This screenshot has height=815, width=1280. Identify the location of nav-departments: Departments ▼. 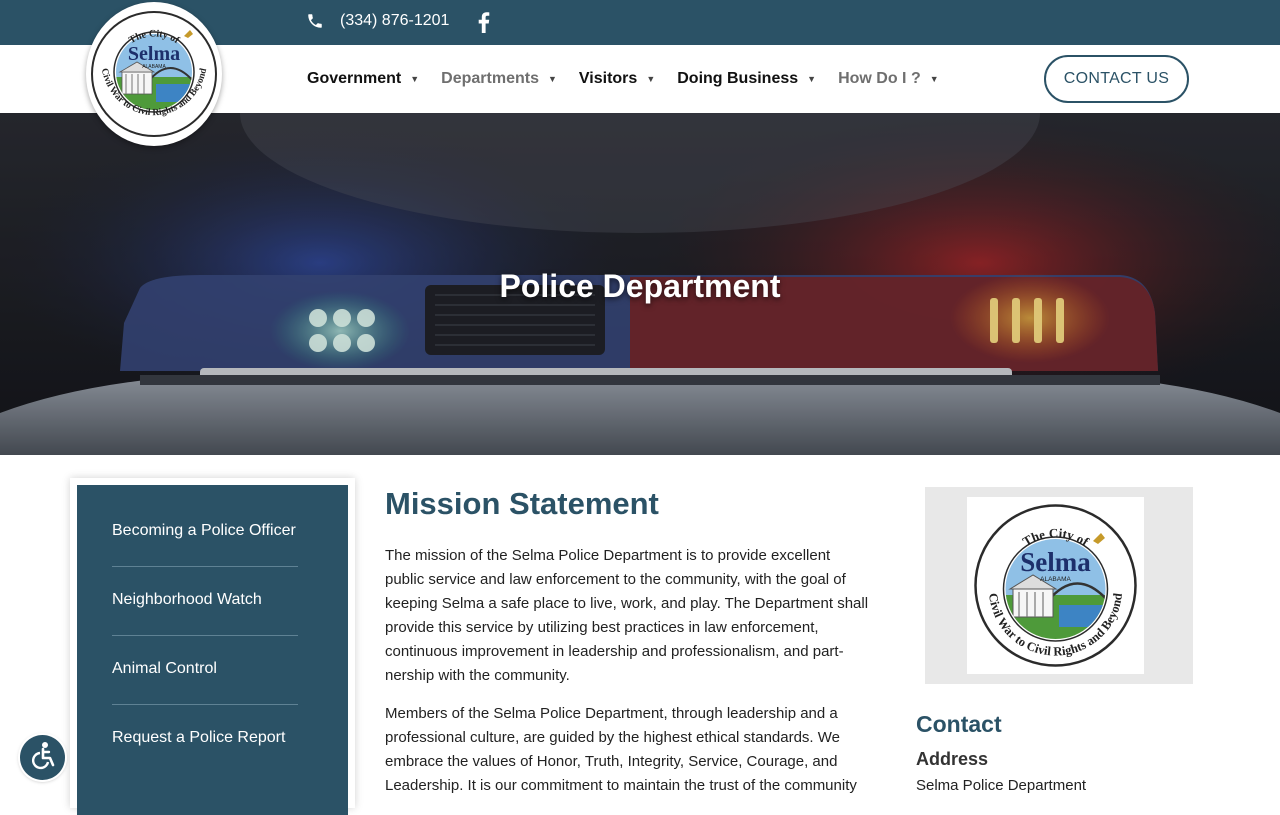
(499, 79).